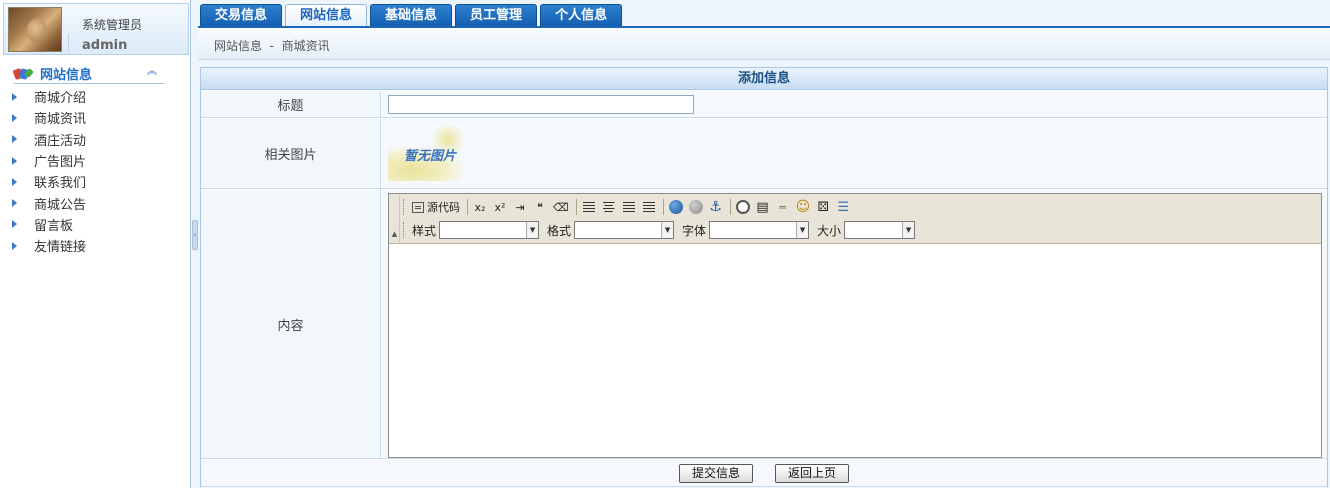 Image resolution: width=1330 pixels, height=488 pixels. I want to click on tab-site-info: 网站信息, so click(326, 15).